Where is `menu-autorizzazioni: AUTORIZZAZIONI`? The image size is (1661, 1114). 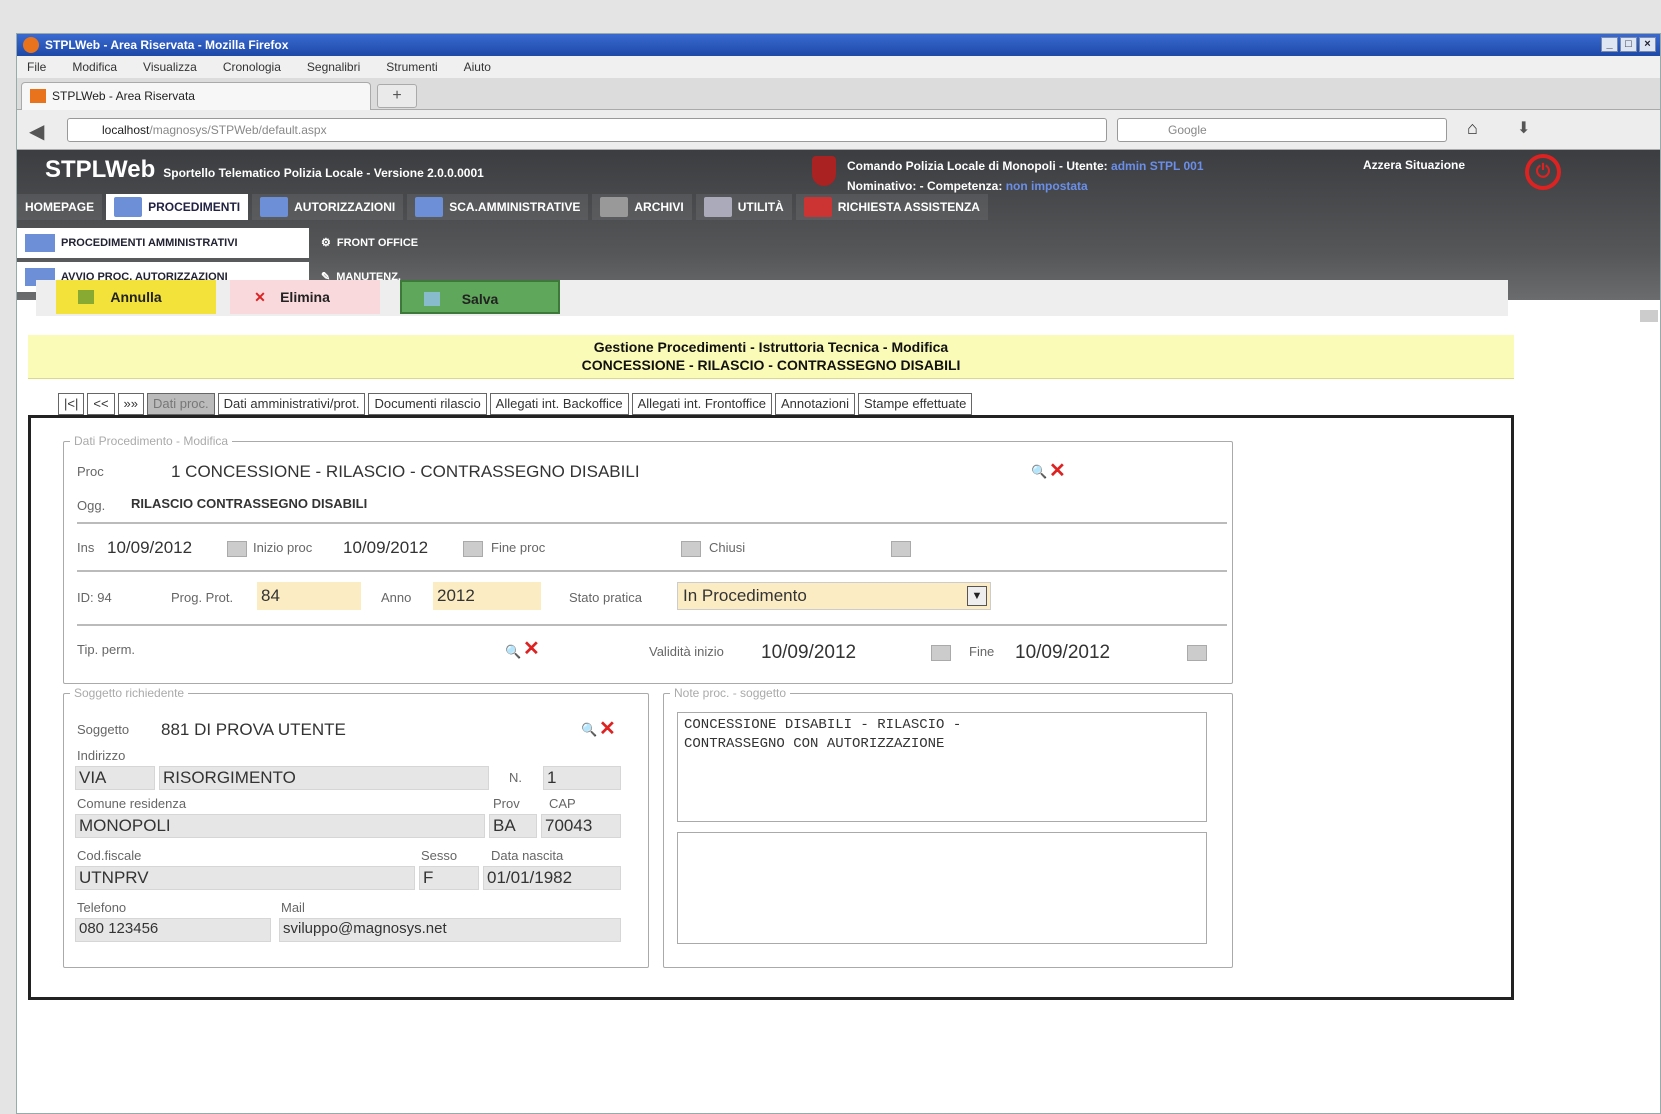 menu-autorizzazioni: AUTORIZZAZIONI is located at coordinates (328, 207).